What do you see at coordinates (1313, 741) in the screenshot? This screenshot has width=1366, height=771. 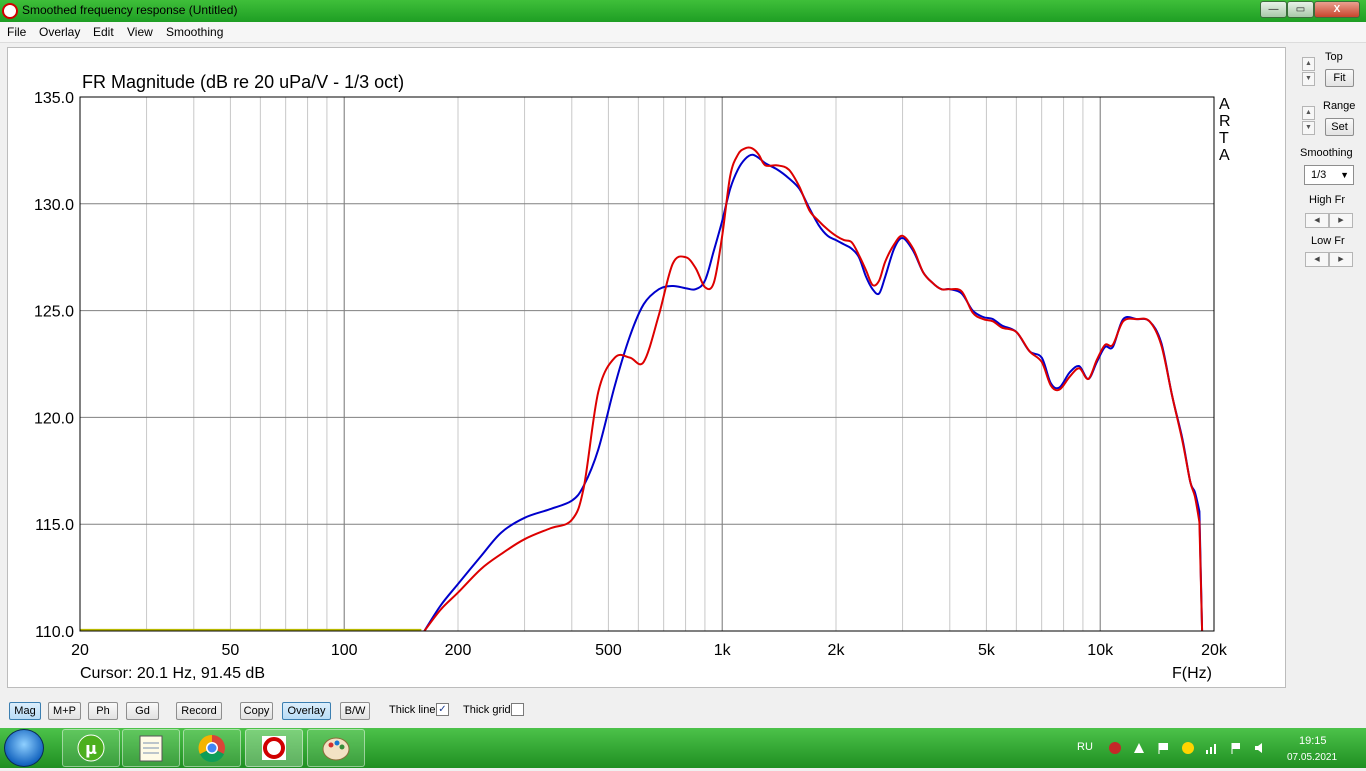 I see `clock-time: 19:15` at bounding box center [1313, 741].